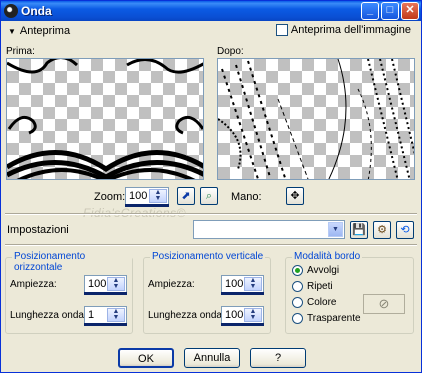 The width and height of the screenshot is (422, 373). Describe the element at coordinates (370, 11) in the screenshot. I see `minimize-button: _` at that location.